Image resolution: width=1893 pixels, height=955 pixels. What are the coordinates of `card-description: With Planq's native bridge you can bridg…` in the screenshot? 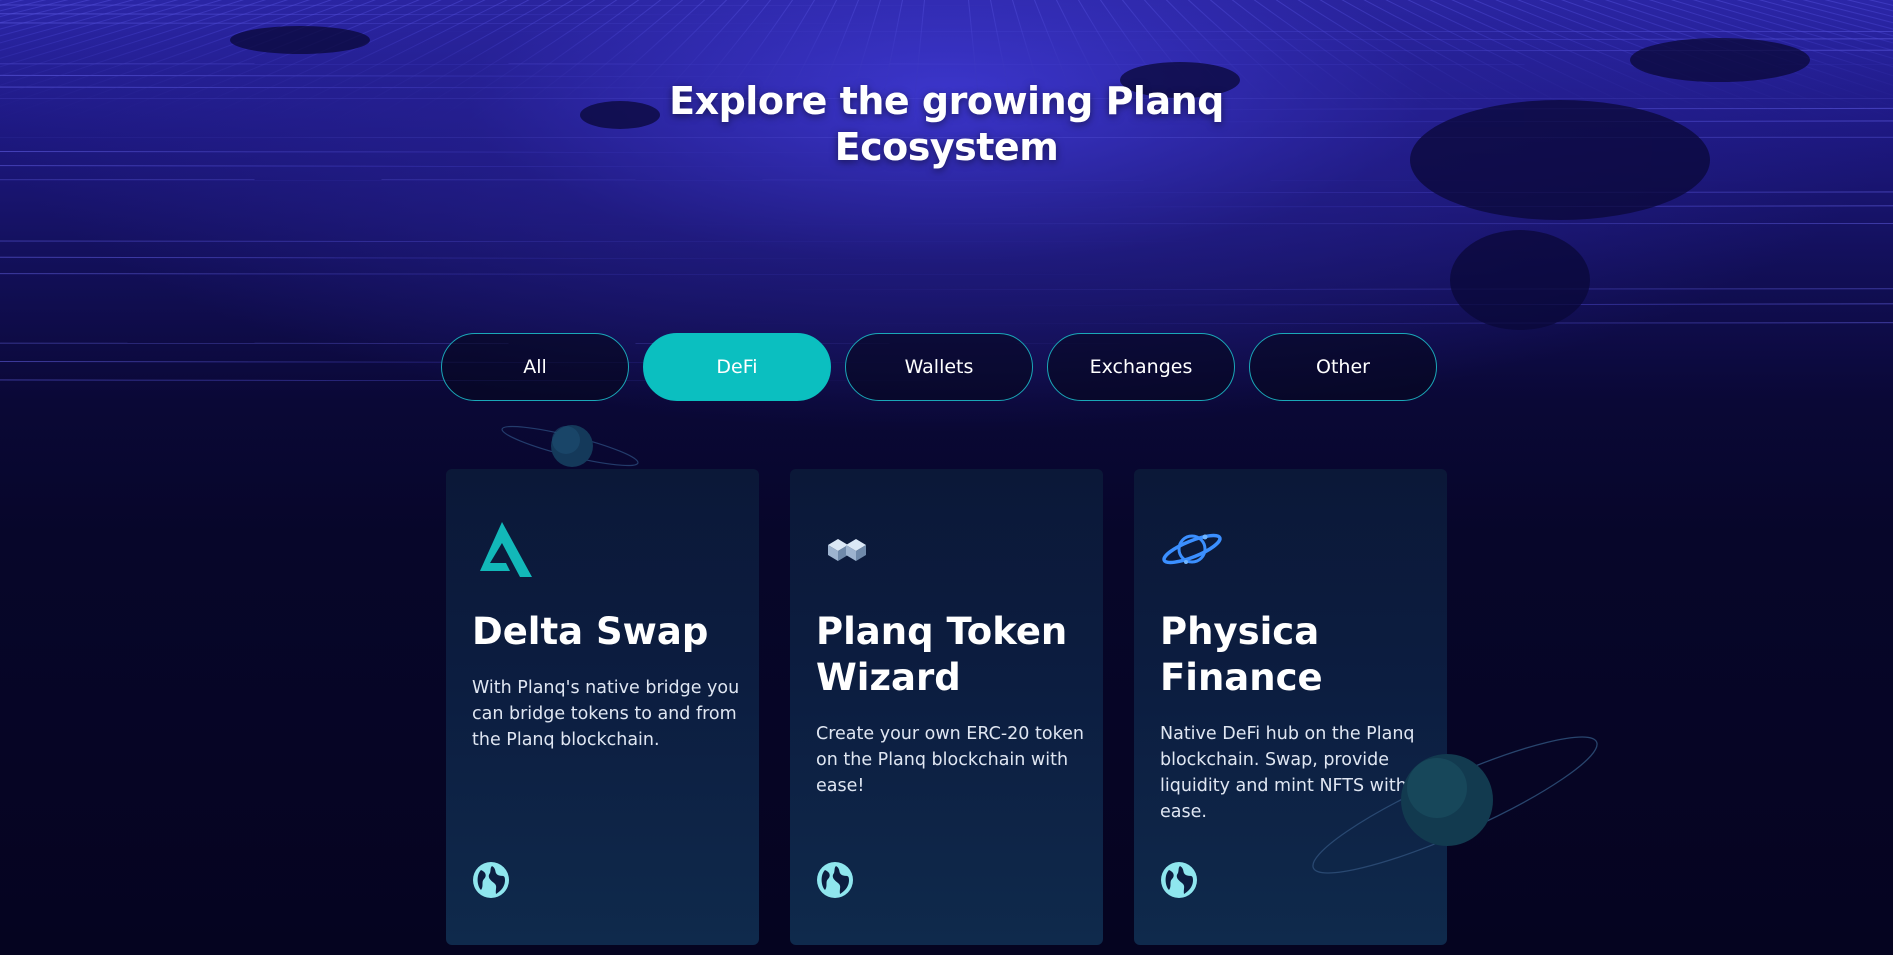 It's located at (606, 714).